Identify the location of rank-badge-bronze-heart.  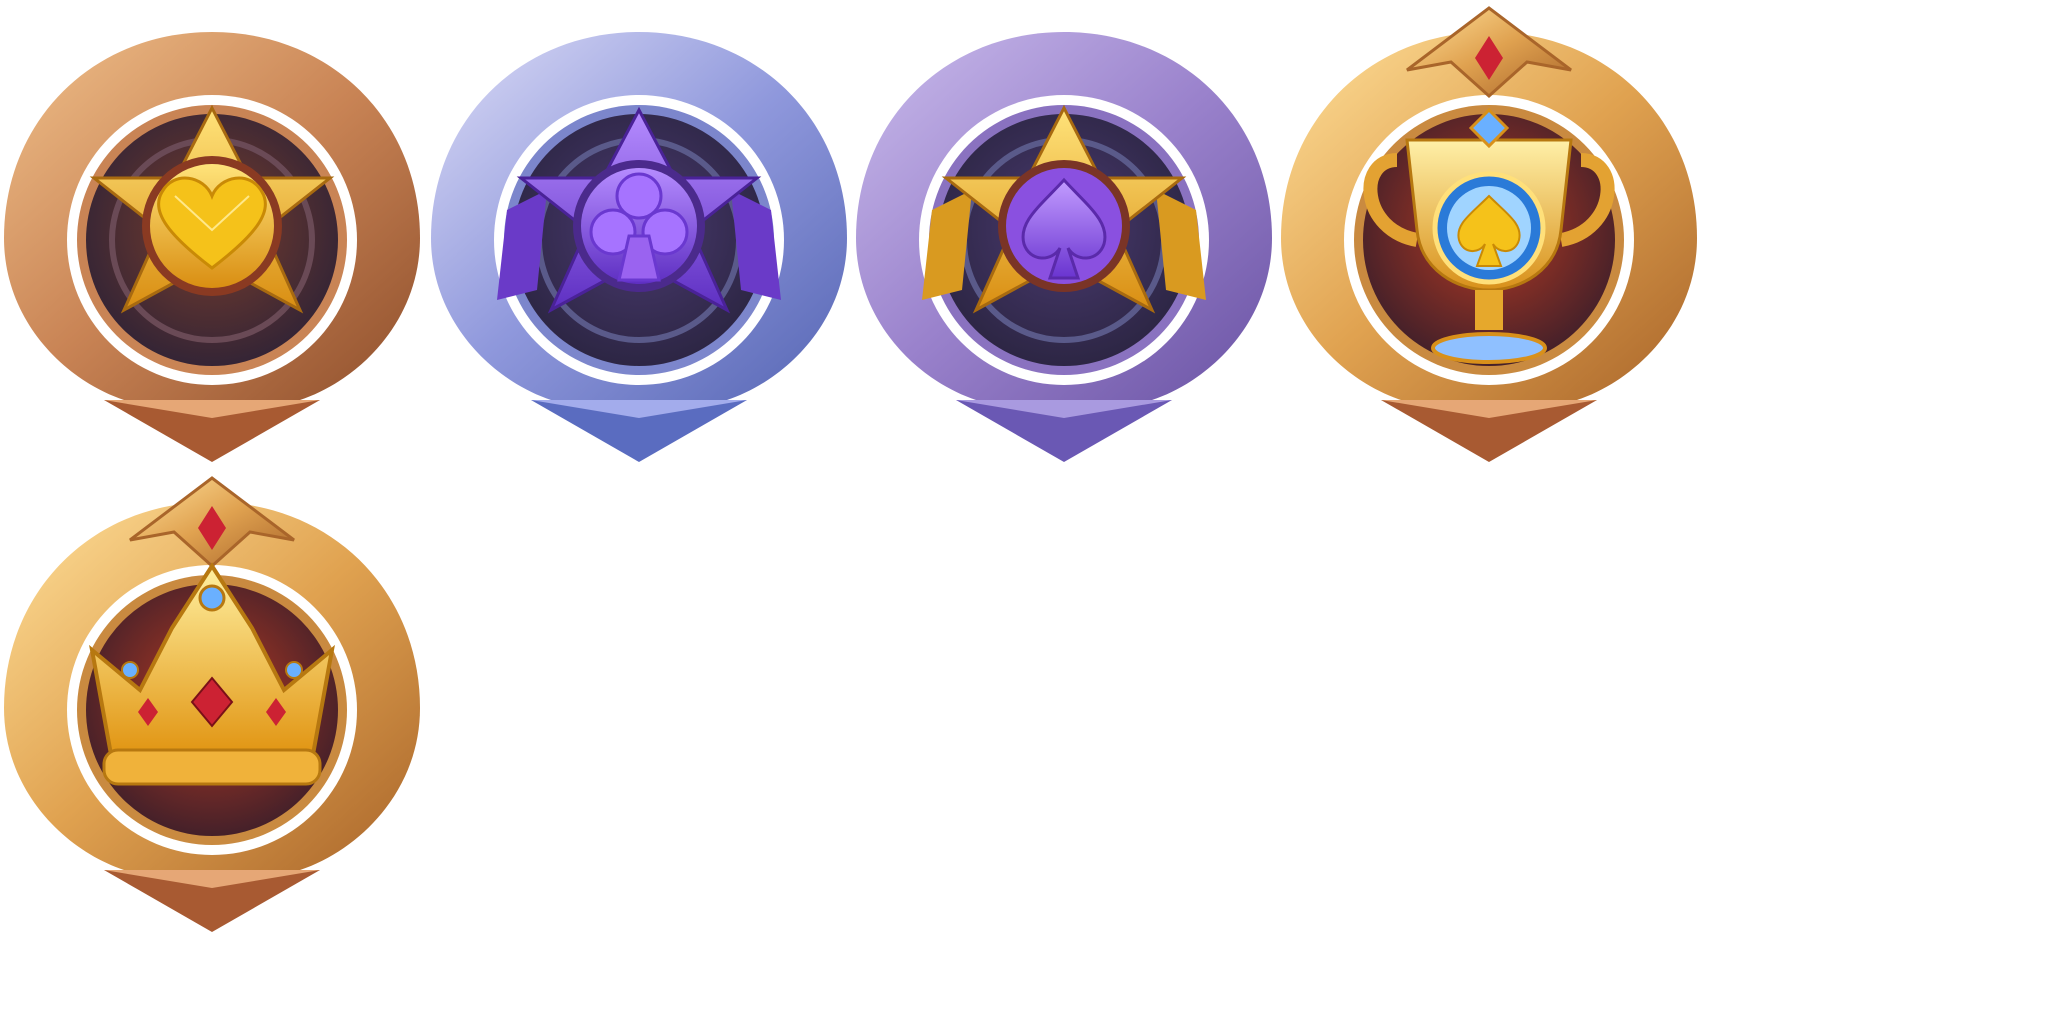
(212, 235).